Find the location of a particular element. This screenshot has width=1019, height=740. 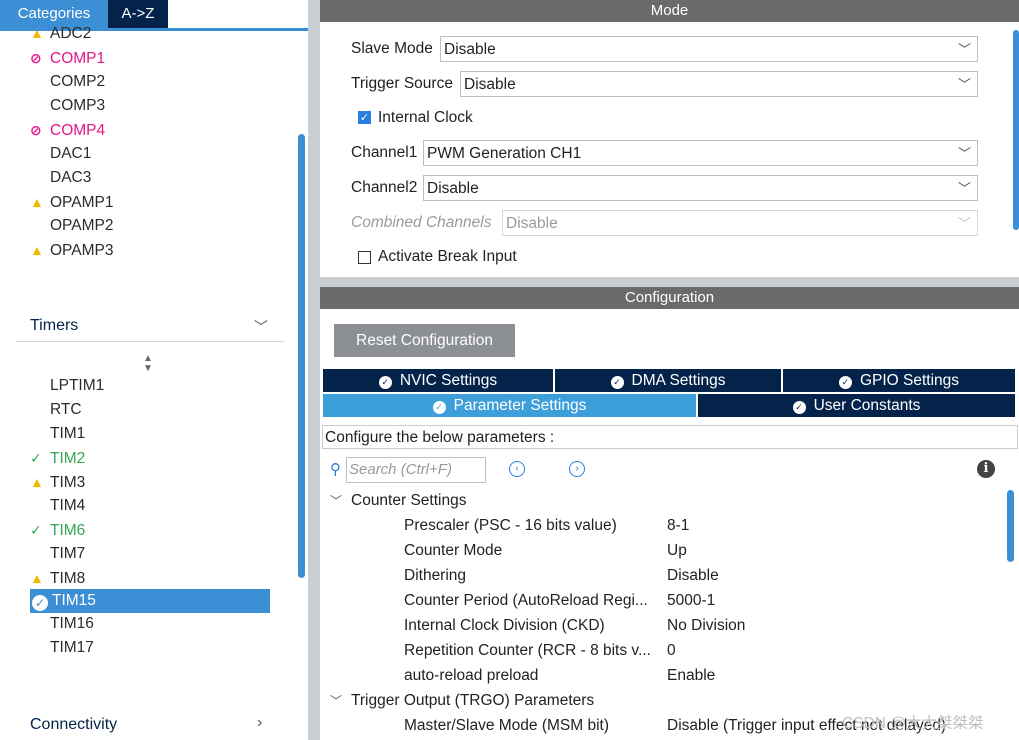

list-item-opamp1: ▲ OPAMP1 is located at coordinates (71, 202).